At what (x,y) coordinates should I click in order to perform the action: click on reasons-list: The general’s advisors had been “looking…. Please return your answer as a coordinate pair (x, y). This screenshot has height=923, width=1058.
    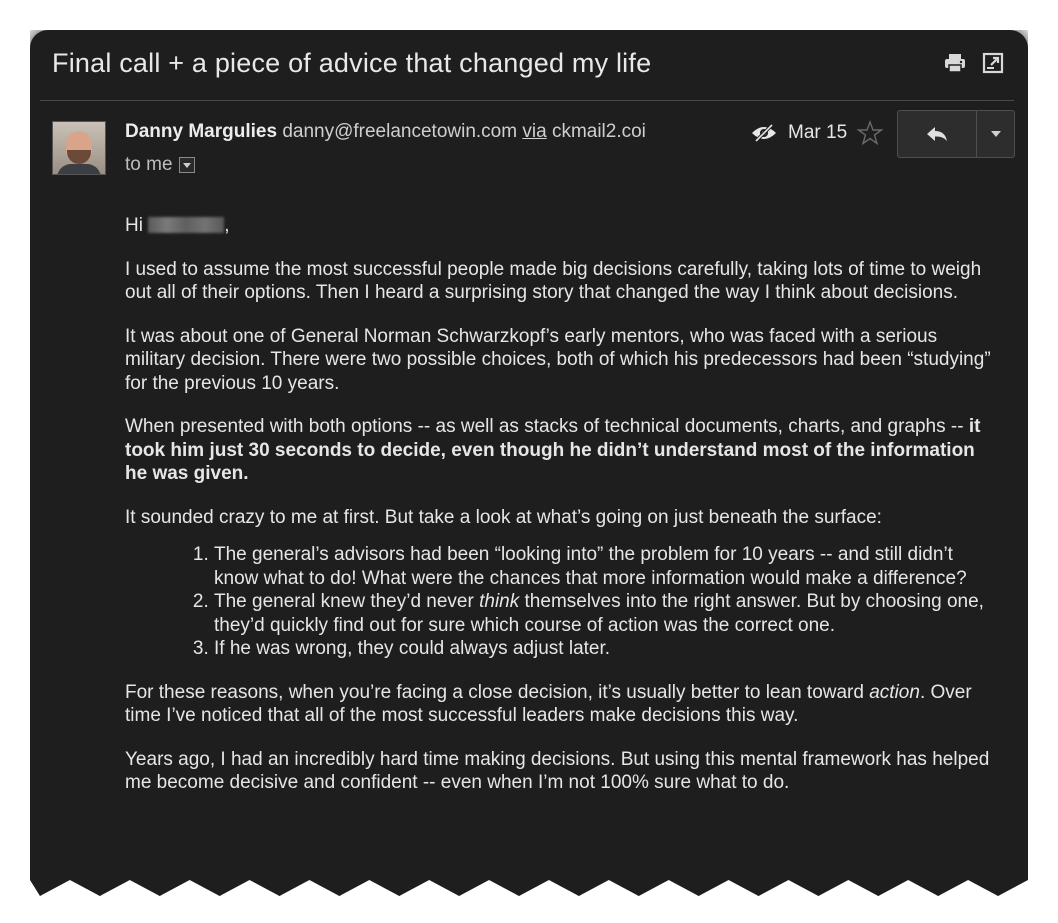
    Looking at the image, I should click on (560, 602).